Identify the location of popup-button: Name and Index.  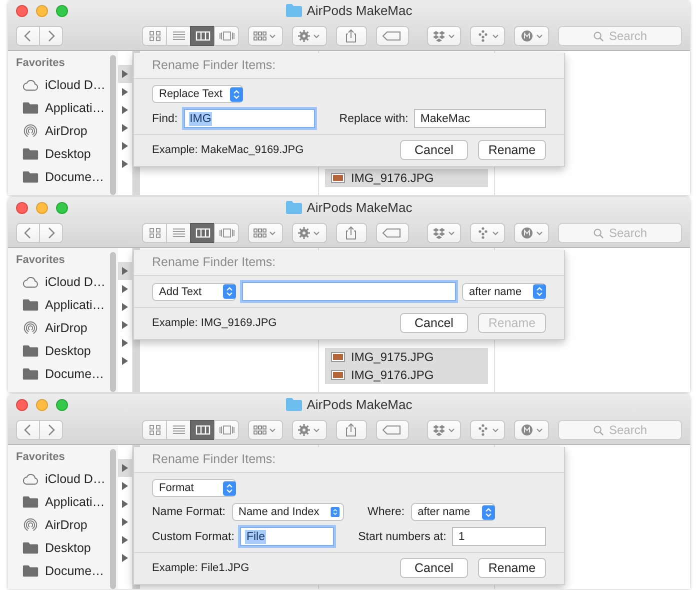
(288, 512).